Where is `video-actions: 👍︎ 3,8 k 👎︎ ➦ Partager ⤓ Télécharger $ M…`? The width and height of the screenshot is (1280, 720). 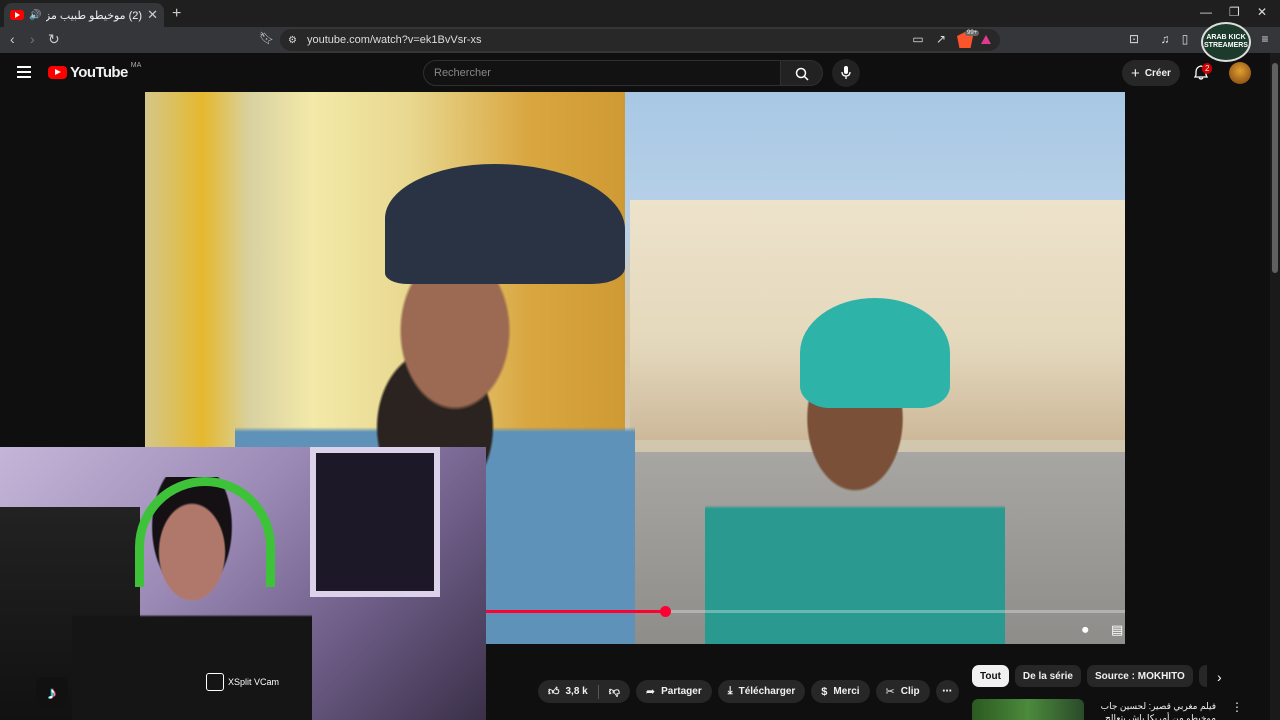
video-actions: 👍︎ 3,8 k 👎︎ ➦ Partager ⤓ Télécharger $ M… is located at coordinates (748, 691).